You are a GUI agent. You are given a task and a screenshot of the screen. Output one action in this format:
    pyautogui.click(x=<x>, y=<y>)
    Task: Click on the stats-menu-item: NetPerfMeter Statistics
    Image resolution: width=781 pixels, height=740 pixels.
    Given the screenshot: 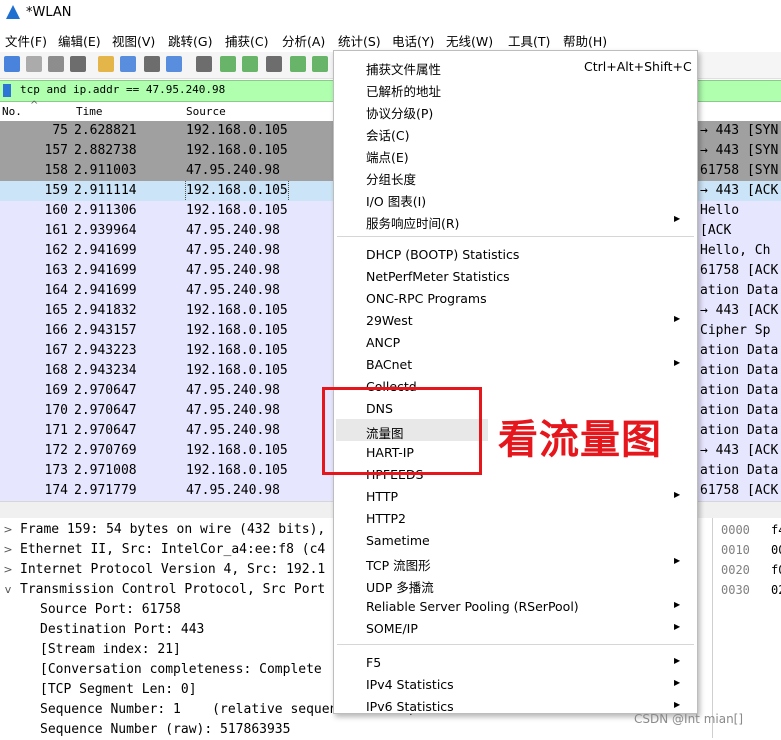 What is the action you would take?
    pyautogui.click(x=438, y=276)
    